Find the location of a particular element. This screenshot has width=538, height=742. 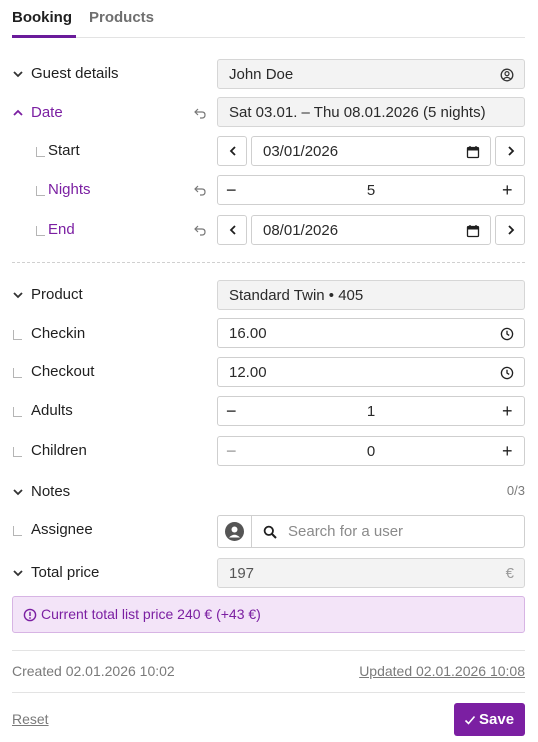

price-info-alert: Current total list price 240 € (+43 €) is located at coordinates (268, 614).